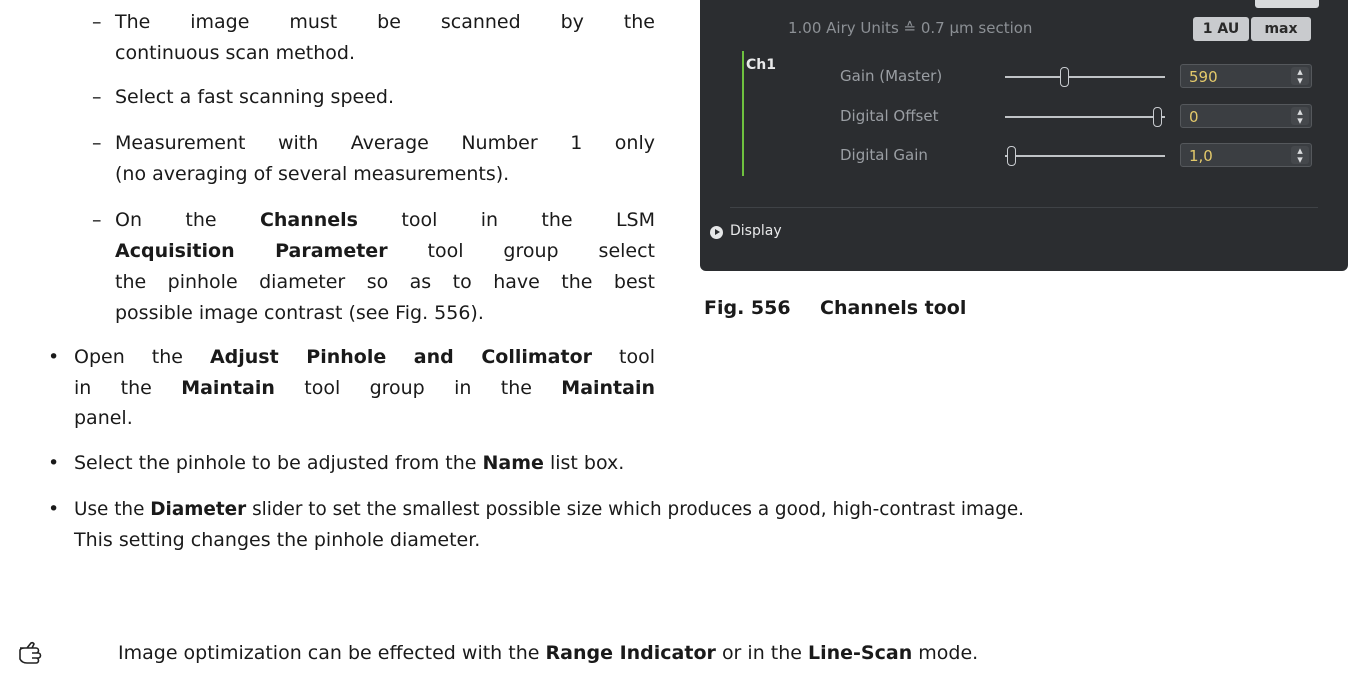 Image resolution: width=1348 pixels, height=673 pixels. Describe the element at coordinates (1246, 155) in the screenshot. I see `digital-gain-value-field: 1,0 ▴ ▾` at that location.